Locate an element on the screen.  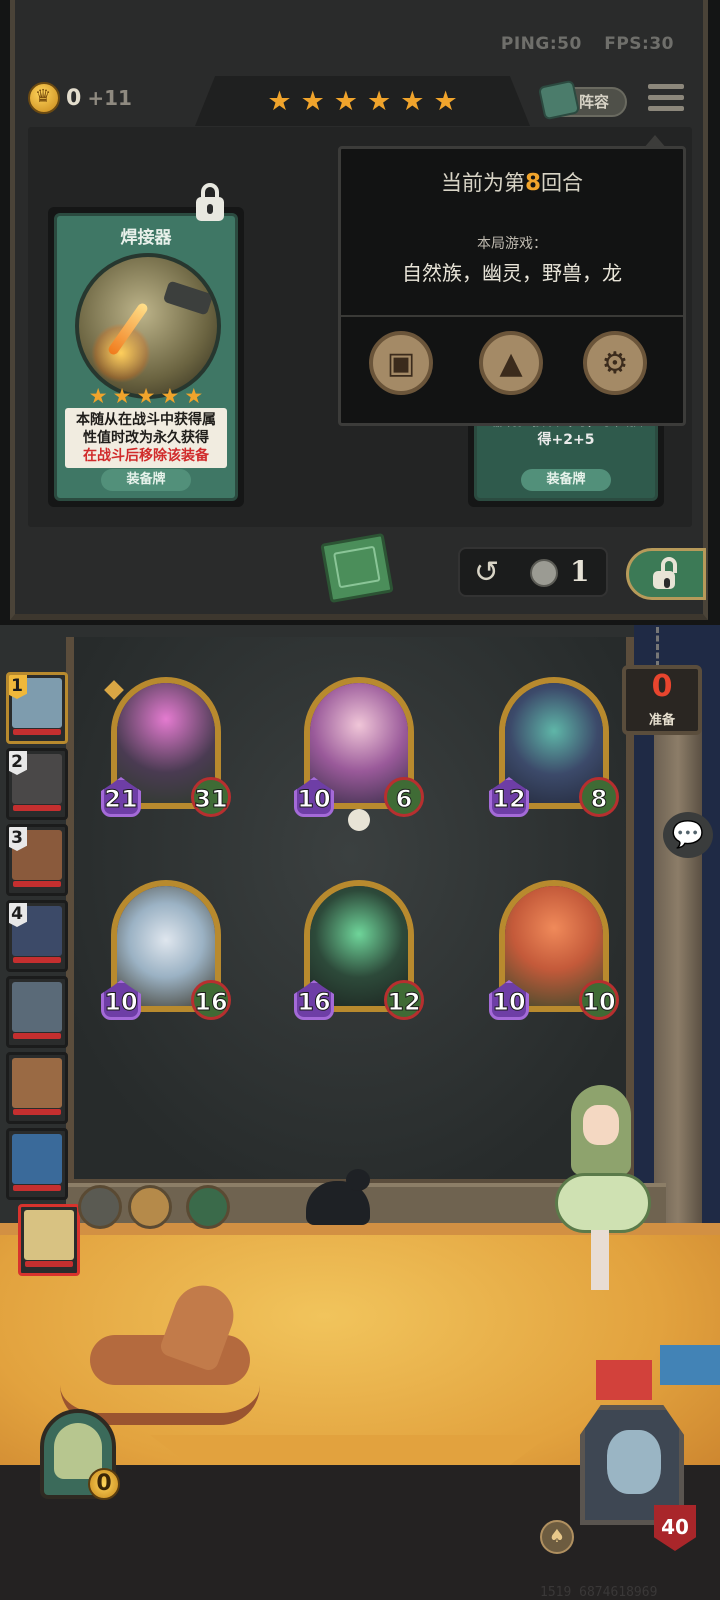
menu-button is located at coordinates (666, 101).